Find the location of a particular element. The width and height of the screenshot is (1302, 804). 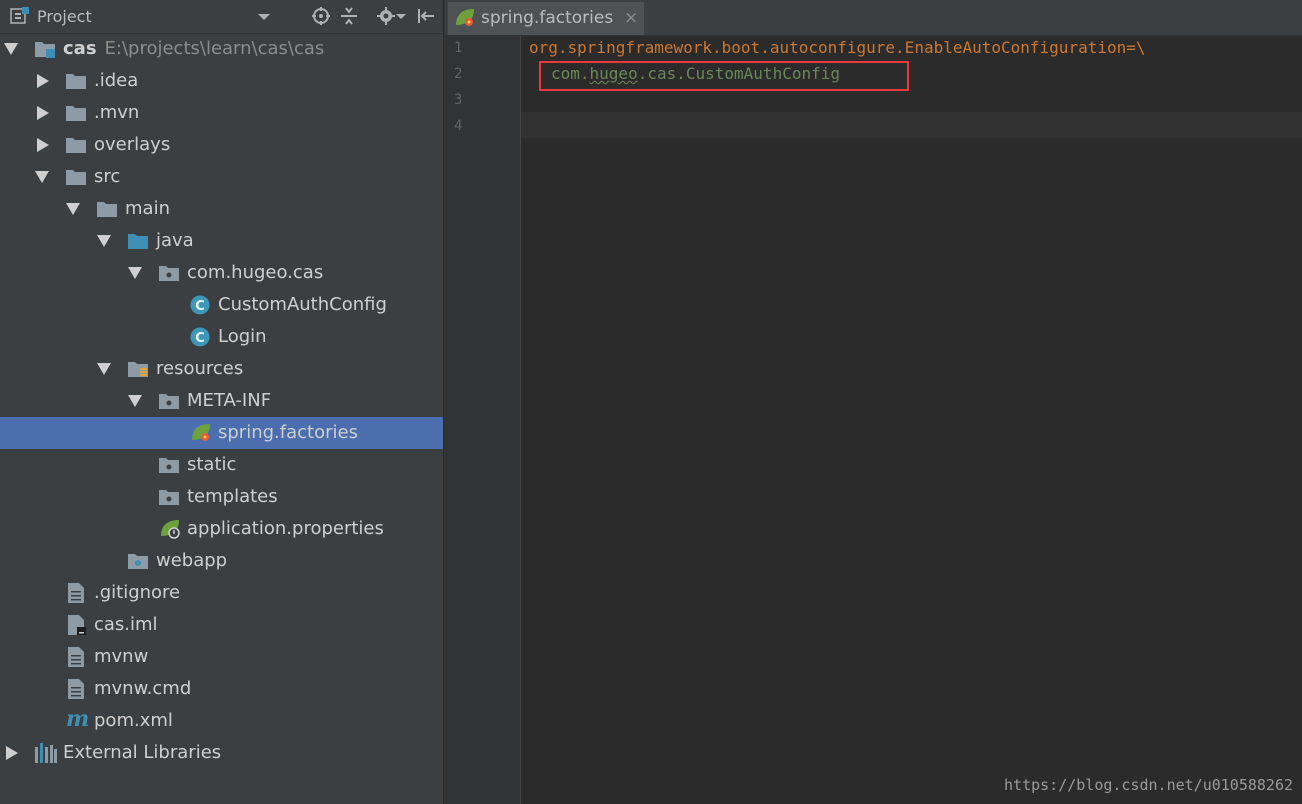

tree-item-label: mvnw is located at coordinates (121, 656).